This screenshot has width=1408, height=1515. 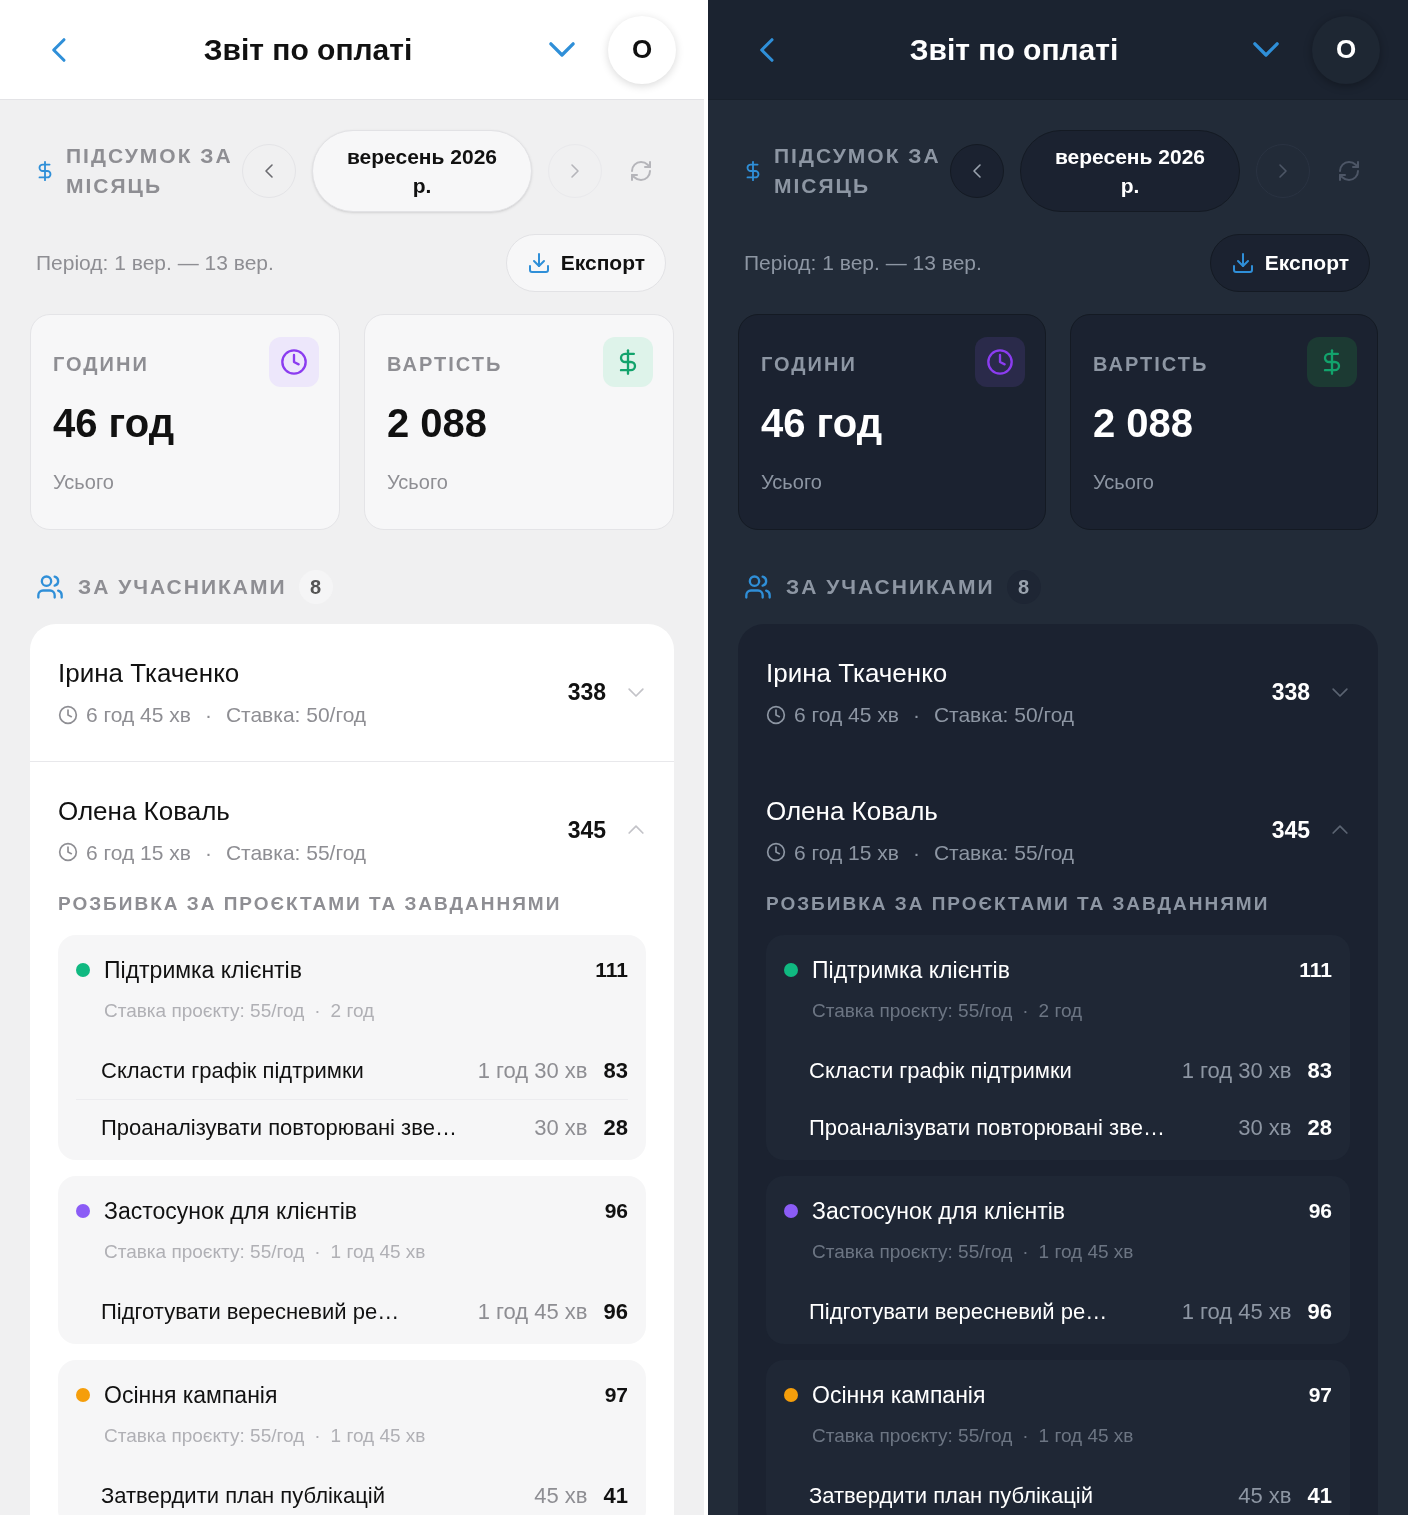 What do you see at coordinates (101, 364) in the screenshot?
I see `stat-label: ГОДИНИ` at bounding box center [101, 364].